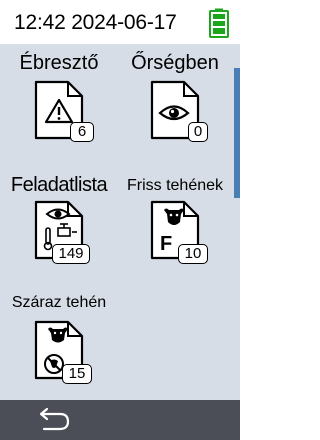 The image size is (320, 440). Describe the element at coordinates (237, 133) in the screenshot. I see `scrollbar-thumb` at that location.